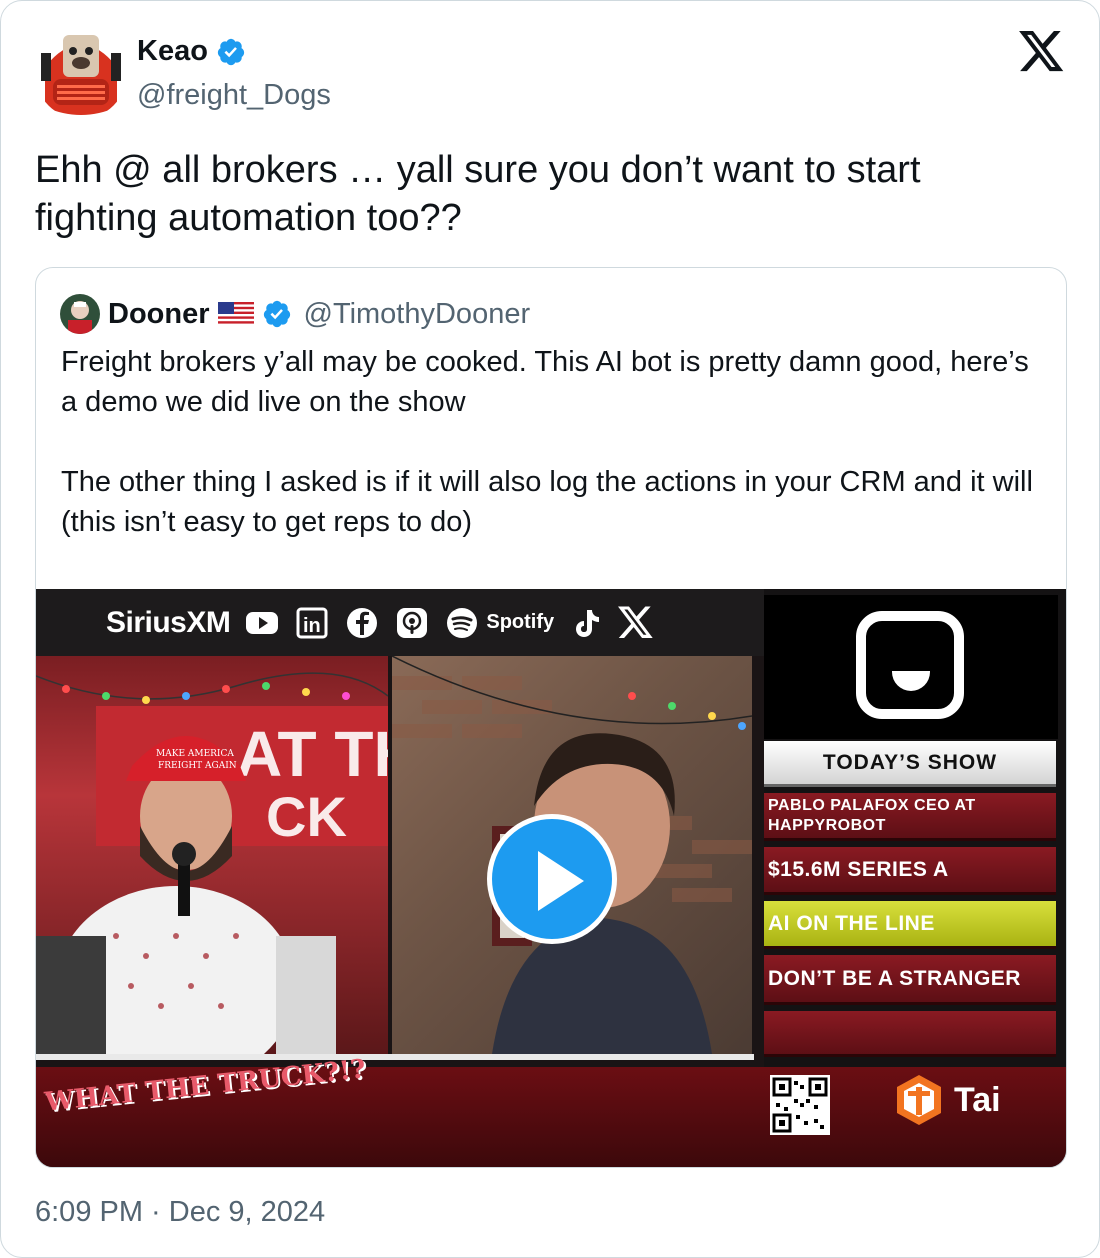 This screenshot has height=1258, width=1100. I want to click on play-button, so click(552, 879).